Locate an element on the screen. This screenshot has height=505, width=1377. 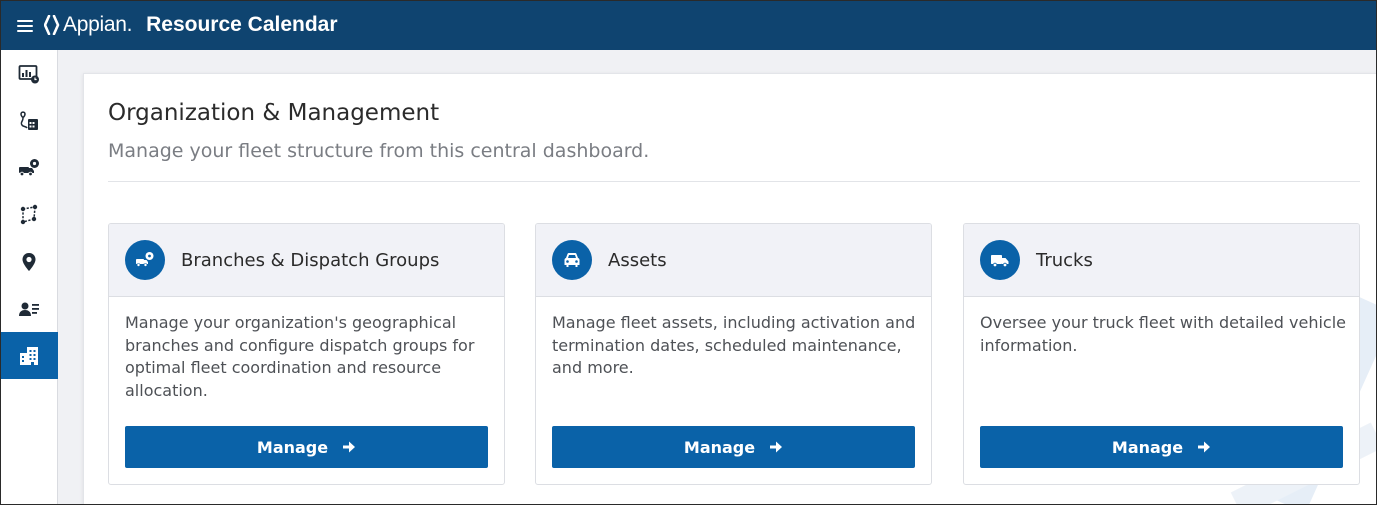
sidebar-item-organization is located at coordinates (29, 355).